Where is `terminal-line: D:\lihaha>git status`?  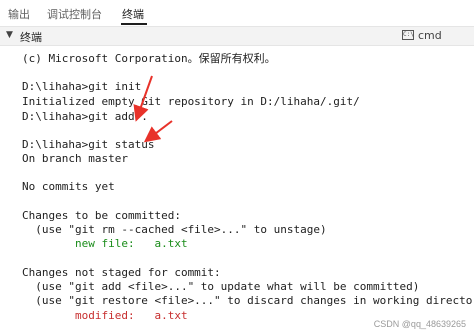 terminal-line: D:\lihaha>git status is located at coordinates (88, 144).